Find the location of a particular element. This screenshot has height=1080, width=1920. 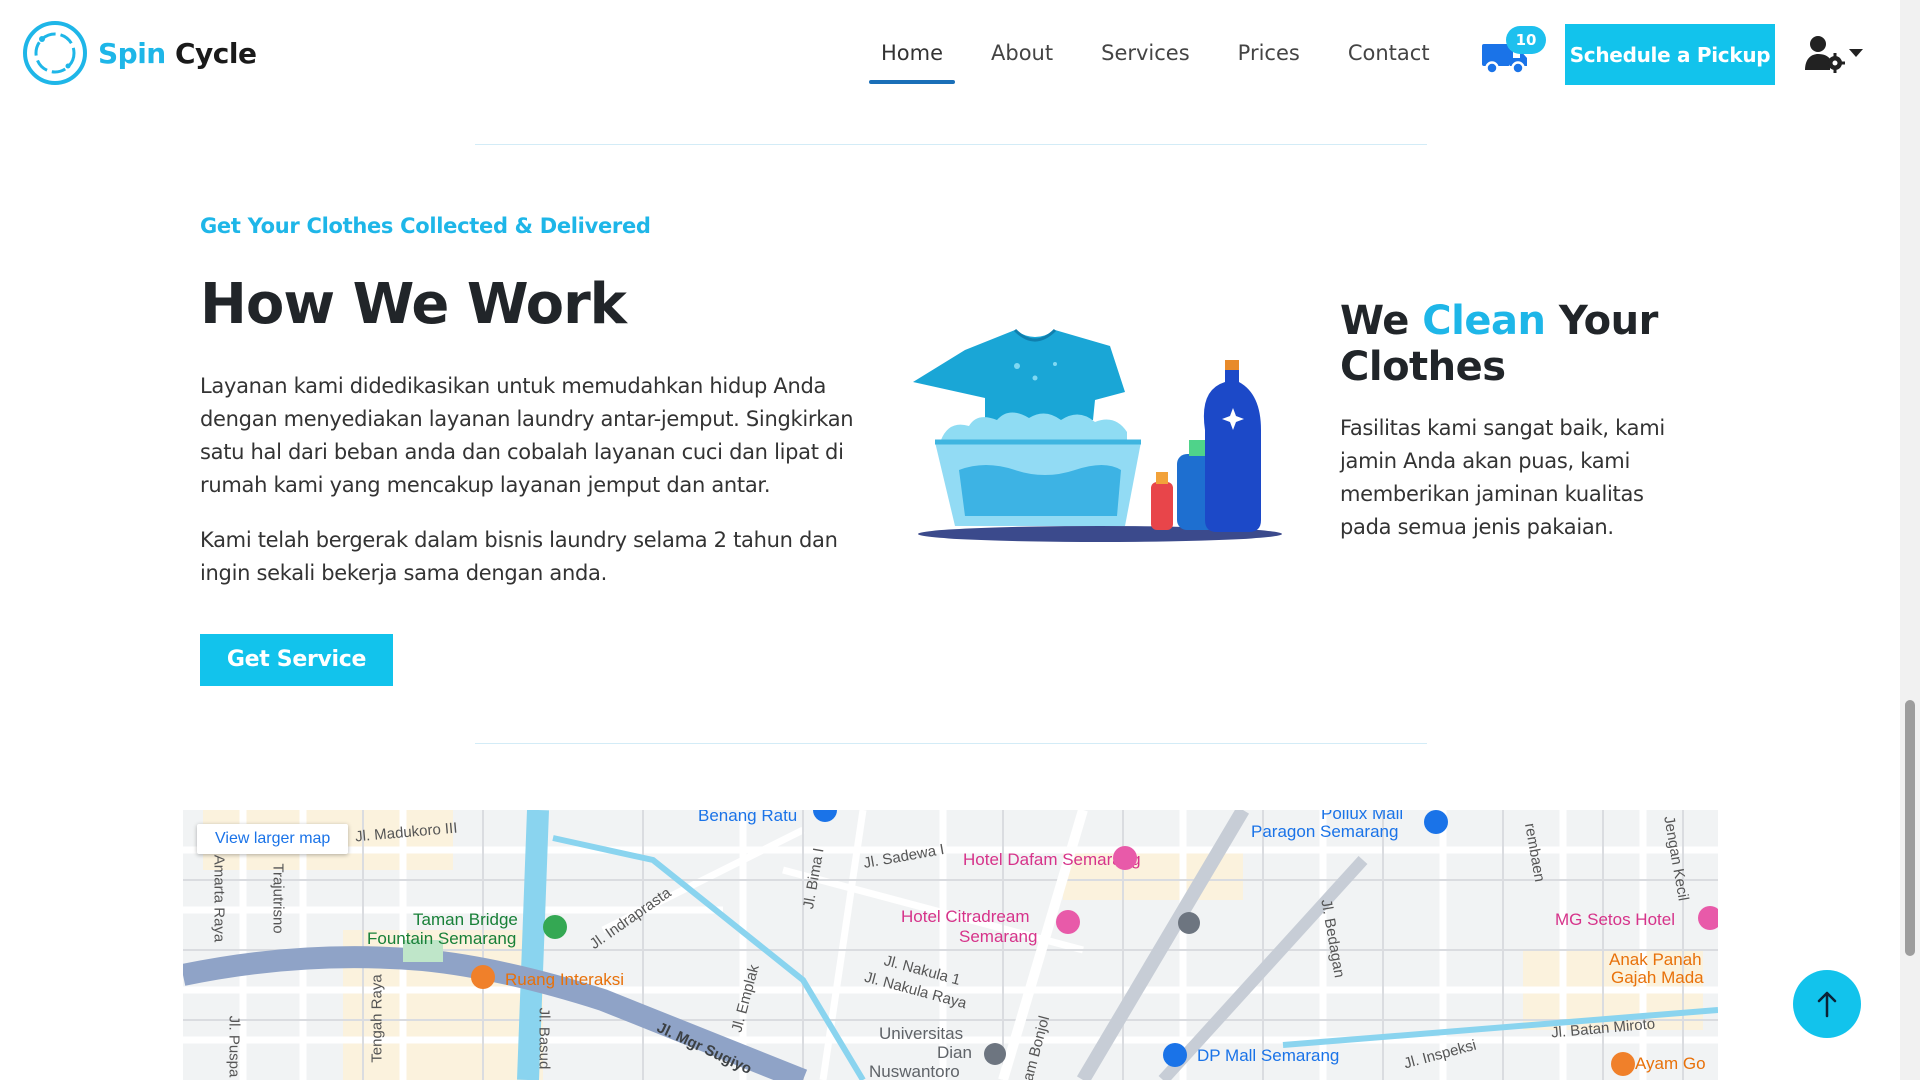

map-place-hotel-dafam: Hotel Dafam Semarang is located at coordinates (1052, 860).